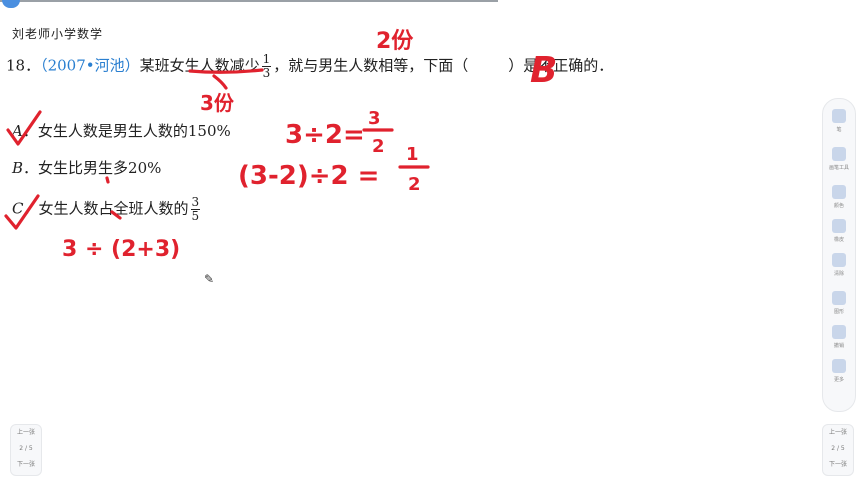 This screenshot has width=864, height=486. What do you see at coordinates (839, 124) in the screenshot?
I see `tool-pen: 笔` at bounding box center [839, 124].